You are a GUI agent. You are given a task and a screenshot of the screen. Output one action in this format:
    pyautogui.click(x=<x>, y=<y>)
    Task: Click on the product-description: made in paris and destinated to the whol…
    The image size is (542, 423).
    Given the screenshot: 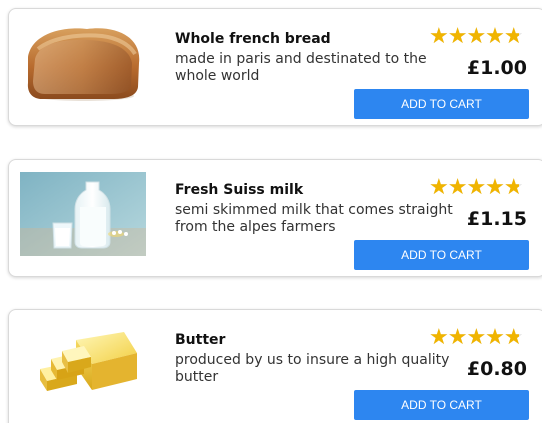 What is the action you would take?
    pyautogui.click(x=301, y=67)
    